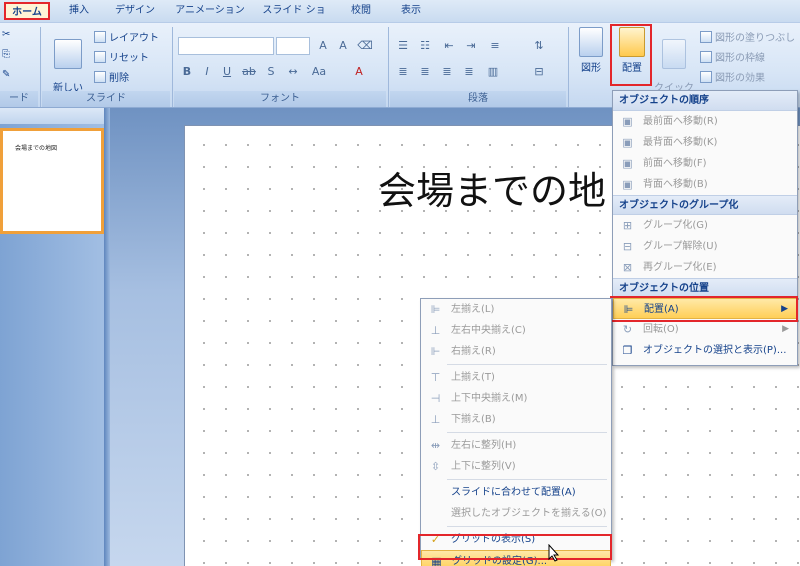 This screenshot has height=566, width=800. What do you see at coordinates (111, 76) in the screenshot?
I see `delete-button: 削除` at bounding box center [111, 76].